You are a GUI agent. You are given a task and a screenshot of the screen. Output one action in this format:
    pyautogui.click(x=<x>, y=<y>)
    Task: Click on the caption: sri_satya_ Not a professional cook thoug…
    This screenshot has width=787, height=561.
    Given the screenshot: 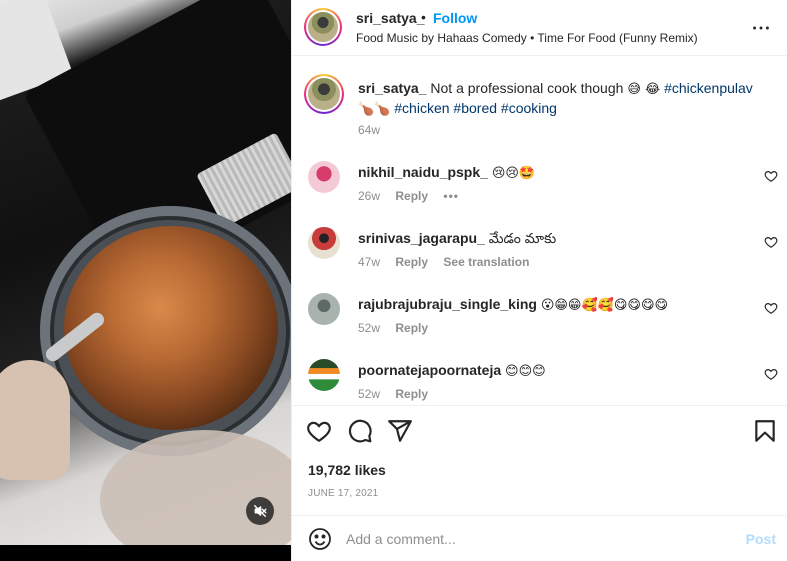 What is the action you would take?
    pyautogui.click(x=539, y=101)
    